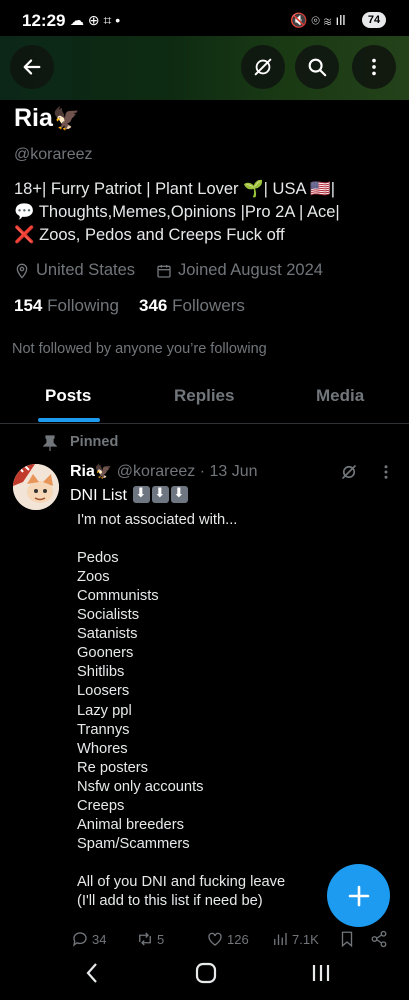  Describe the element at coordinates (305, 939) in the screenshot. I see `views-count: 7.1K` at that location.